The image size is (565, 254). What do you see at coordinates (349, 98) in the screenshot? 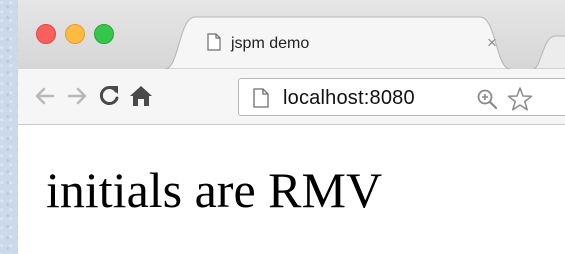
I see `url-text: localhost:8080` at bounding box center [349, 98].